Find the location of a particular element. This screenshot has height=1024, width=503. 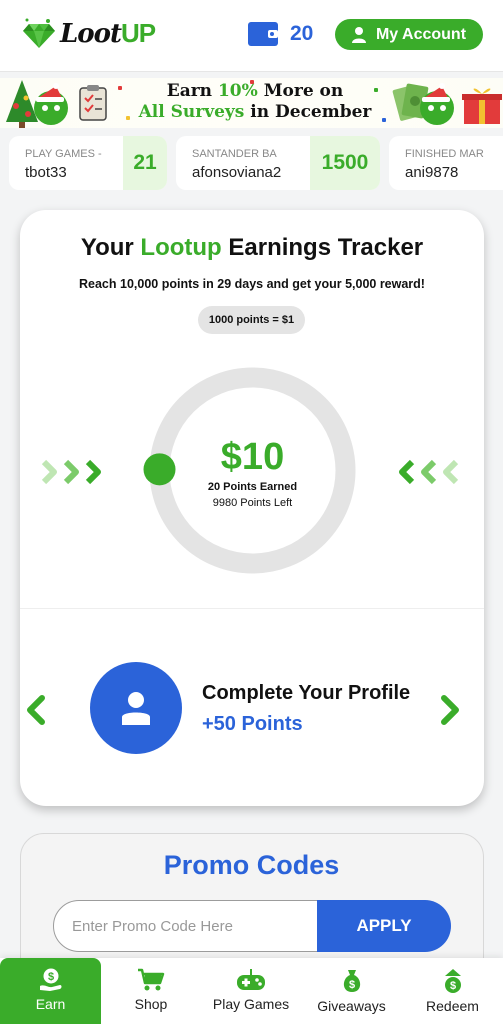

banner-text-1c: More on is located at coordinates (300, 91).